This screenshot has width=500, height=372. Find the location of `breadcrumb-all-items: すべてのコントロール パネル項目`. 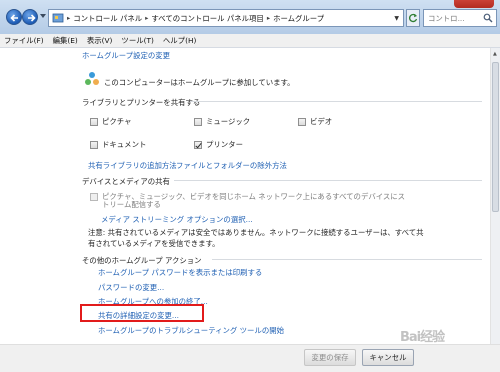

breadcrumb-all-items: すべてのコントロール パネル項目 is located at coordinates (207, 18).